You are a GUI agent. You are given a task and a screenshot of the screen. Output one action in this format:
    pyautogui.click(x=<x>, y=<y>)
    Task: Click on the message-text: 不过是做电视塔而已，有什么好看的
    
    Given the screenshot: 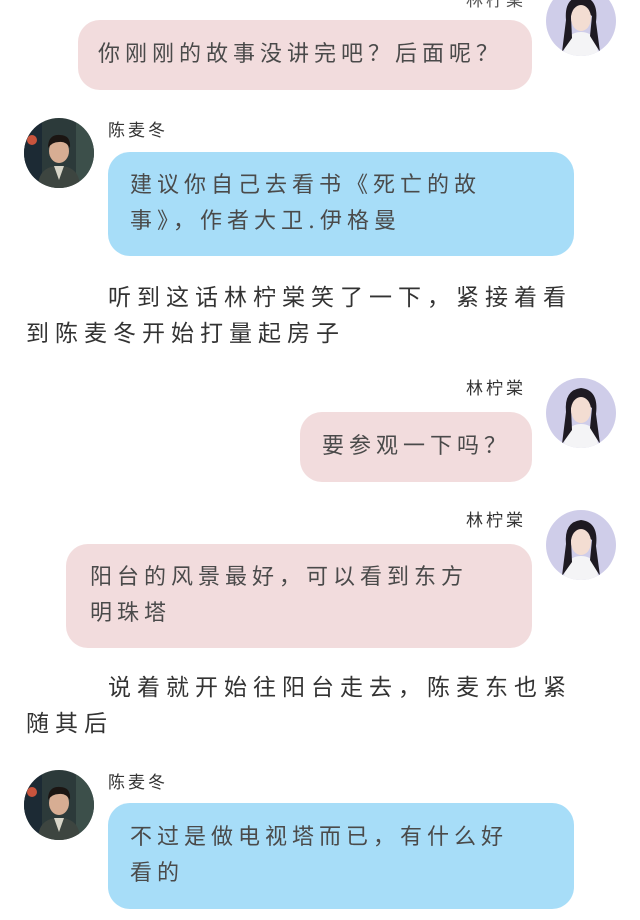 What is the action you would take?
    pyautogui.click(x=319, y=855)
    